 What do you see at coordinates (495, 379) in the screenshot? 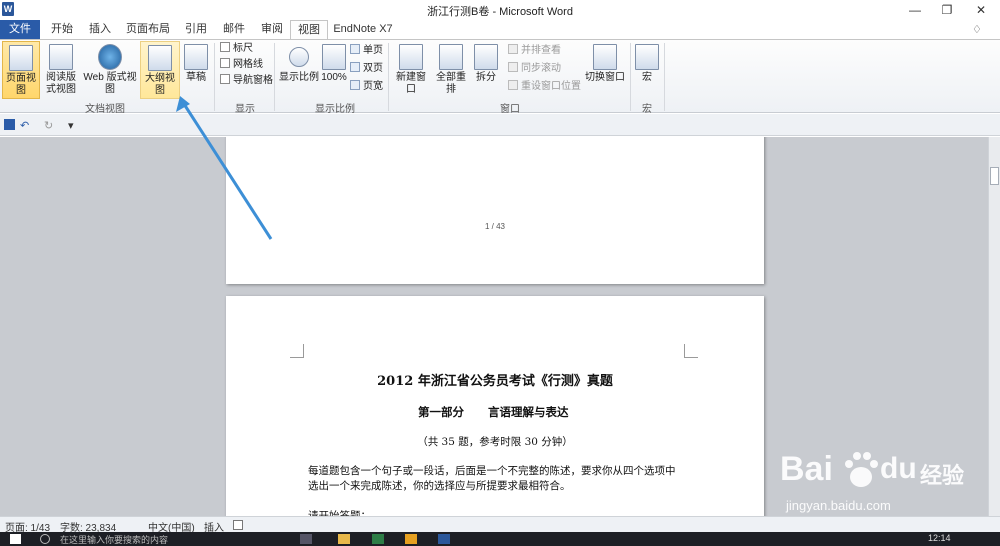
I see `document-title: 2012 年浙江省公务员考试《行测》真题` at bounding box center [495, 379].